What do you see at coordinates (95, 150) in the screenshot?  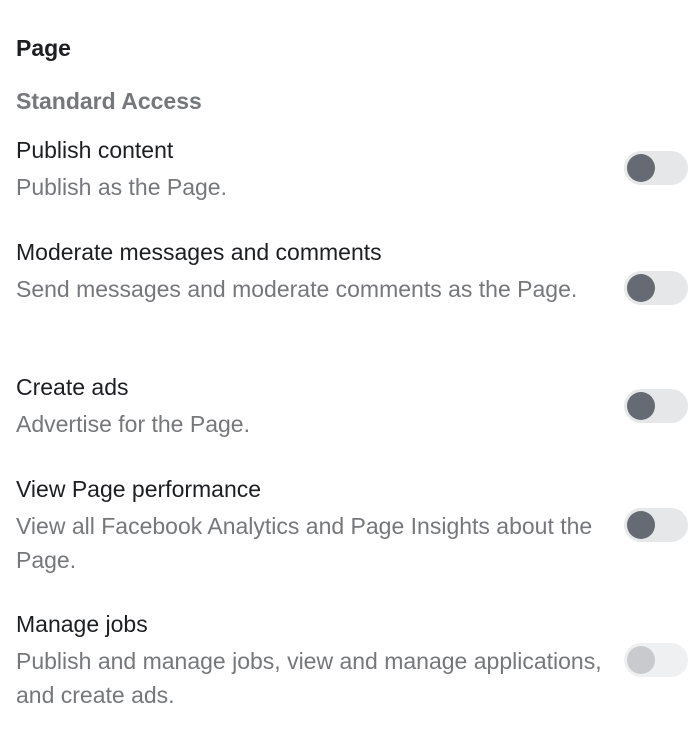 I see `permission-title: Publish content` at bounding box center [95, 150].